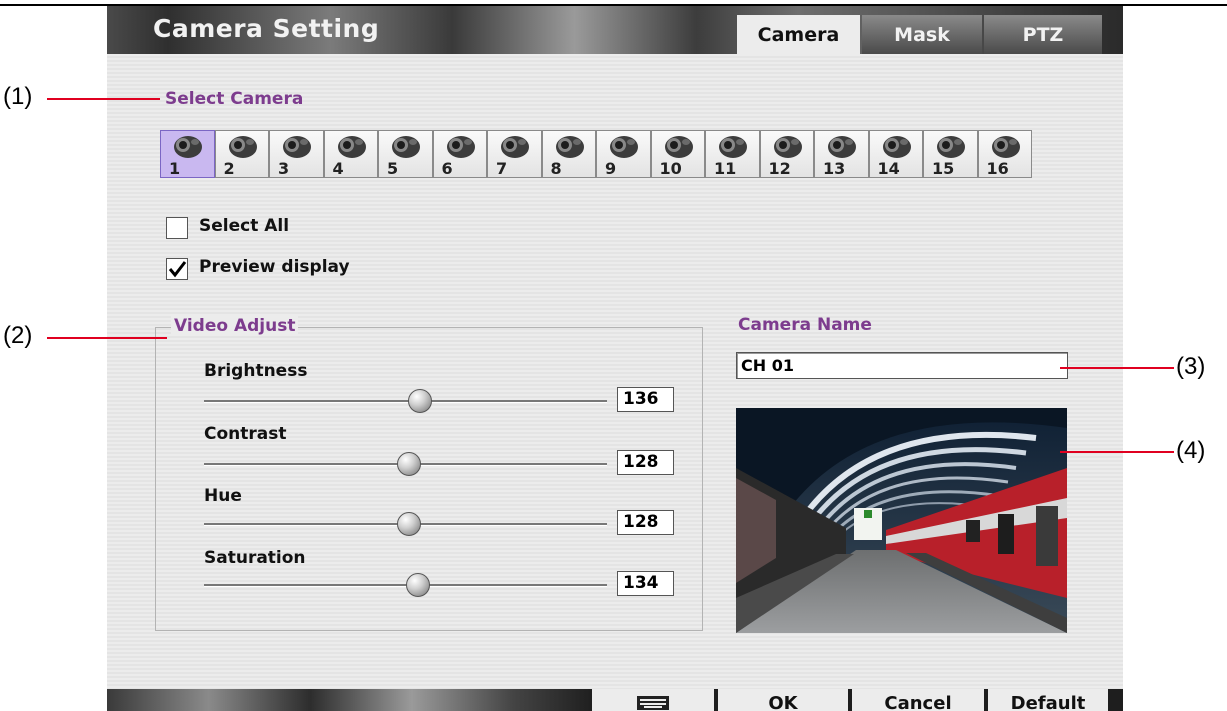 Image resolution: width=1227 pixels, height=711 pixels. I want to click on camera-button-13: 13, so click(841, 154).